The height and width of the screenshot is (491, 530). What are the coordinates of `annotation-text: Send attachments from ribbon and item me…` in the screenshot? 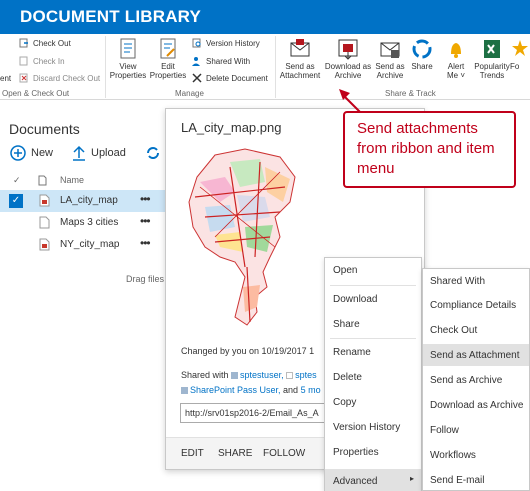 It's located at (426, 148).